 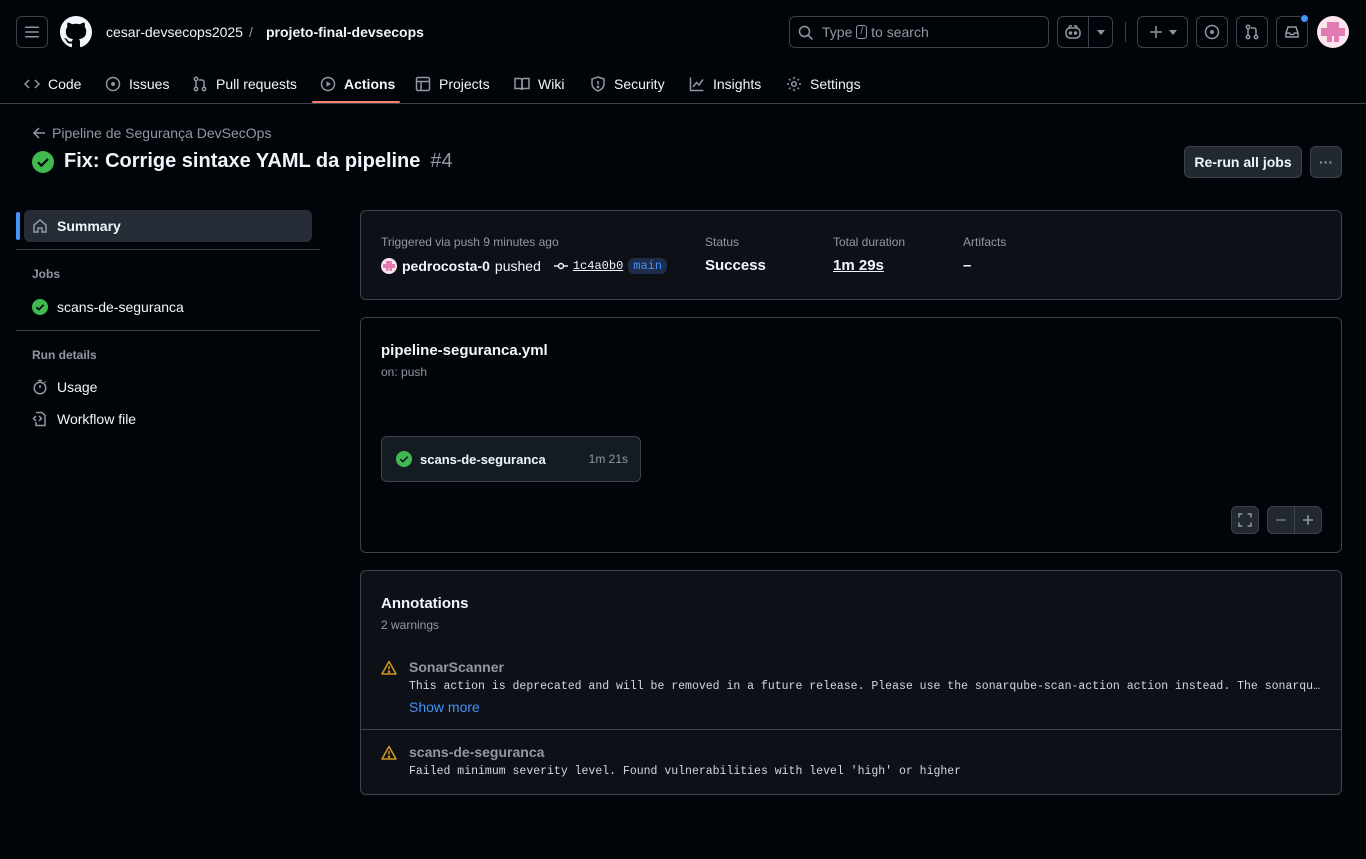 I want to click on sidebar-divider, so click(x=168, y=330).